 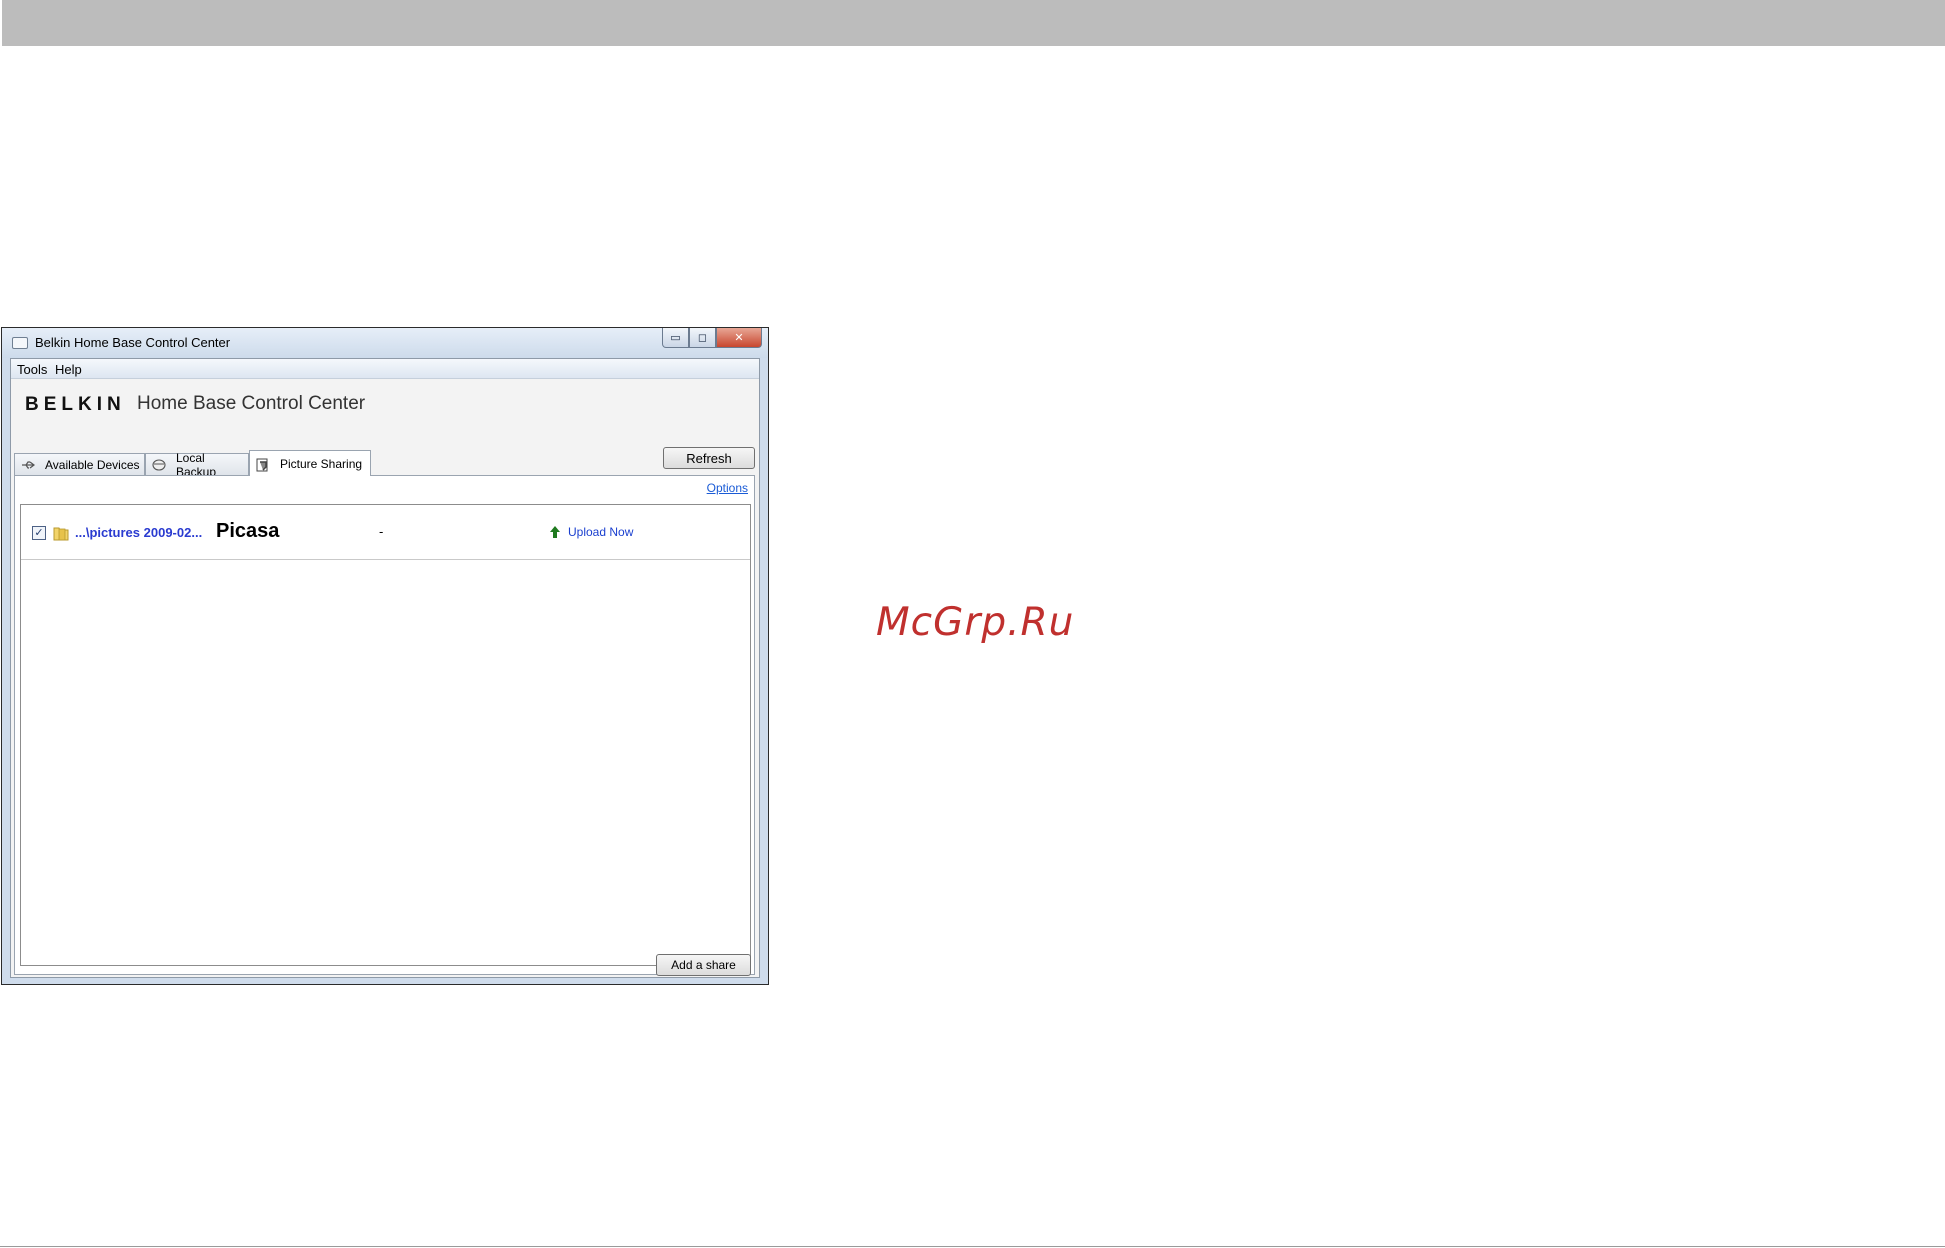 I want to click on menu-help: Help, so click(x=68, y=369).